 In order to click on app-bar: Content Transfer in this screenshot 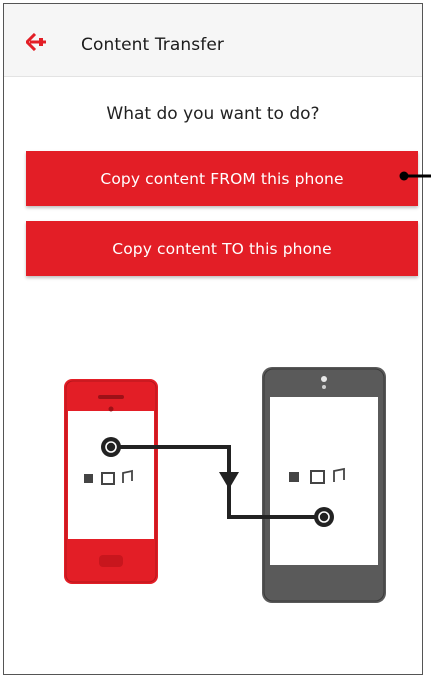, I will do `click(213, 40)`.